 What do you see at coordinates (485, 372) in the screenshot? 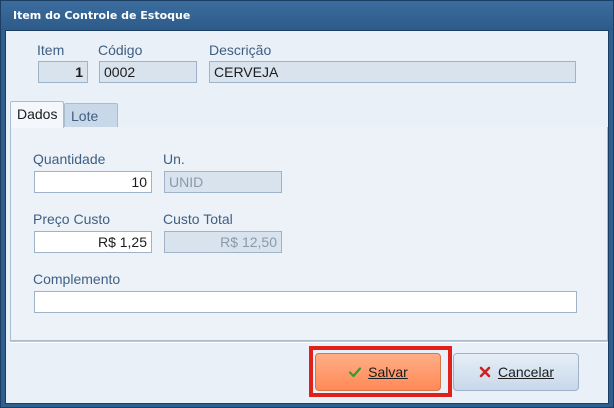
I see `x-icon` at bounding box center [485, 372].